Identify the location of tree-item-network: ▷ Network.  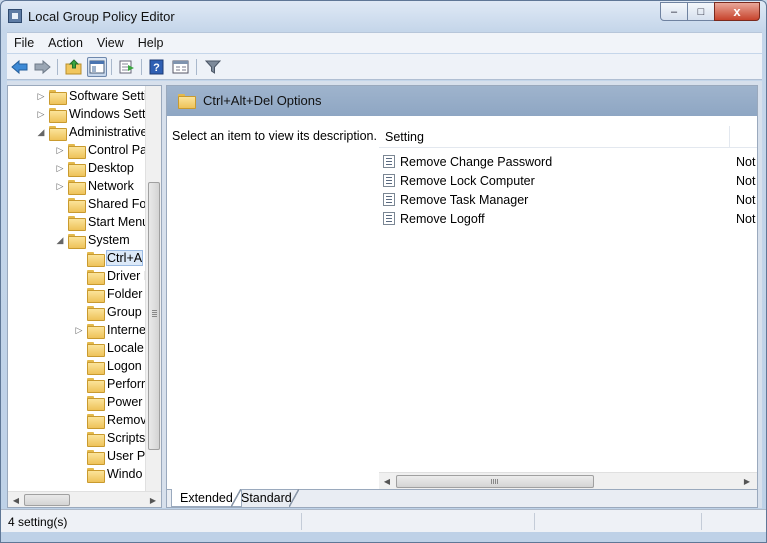
(94, 186).